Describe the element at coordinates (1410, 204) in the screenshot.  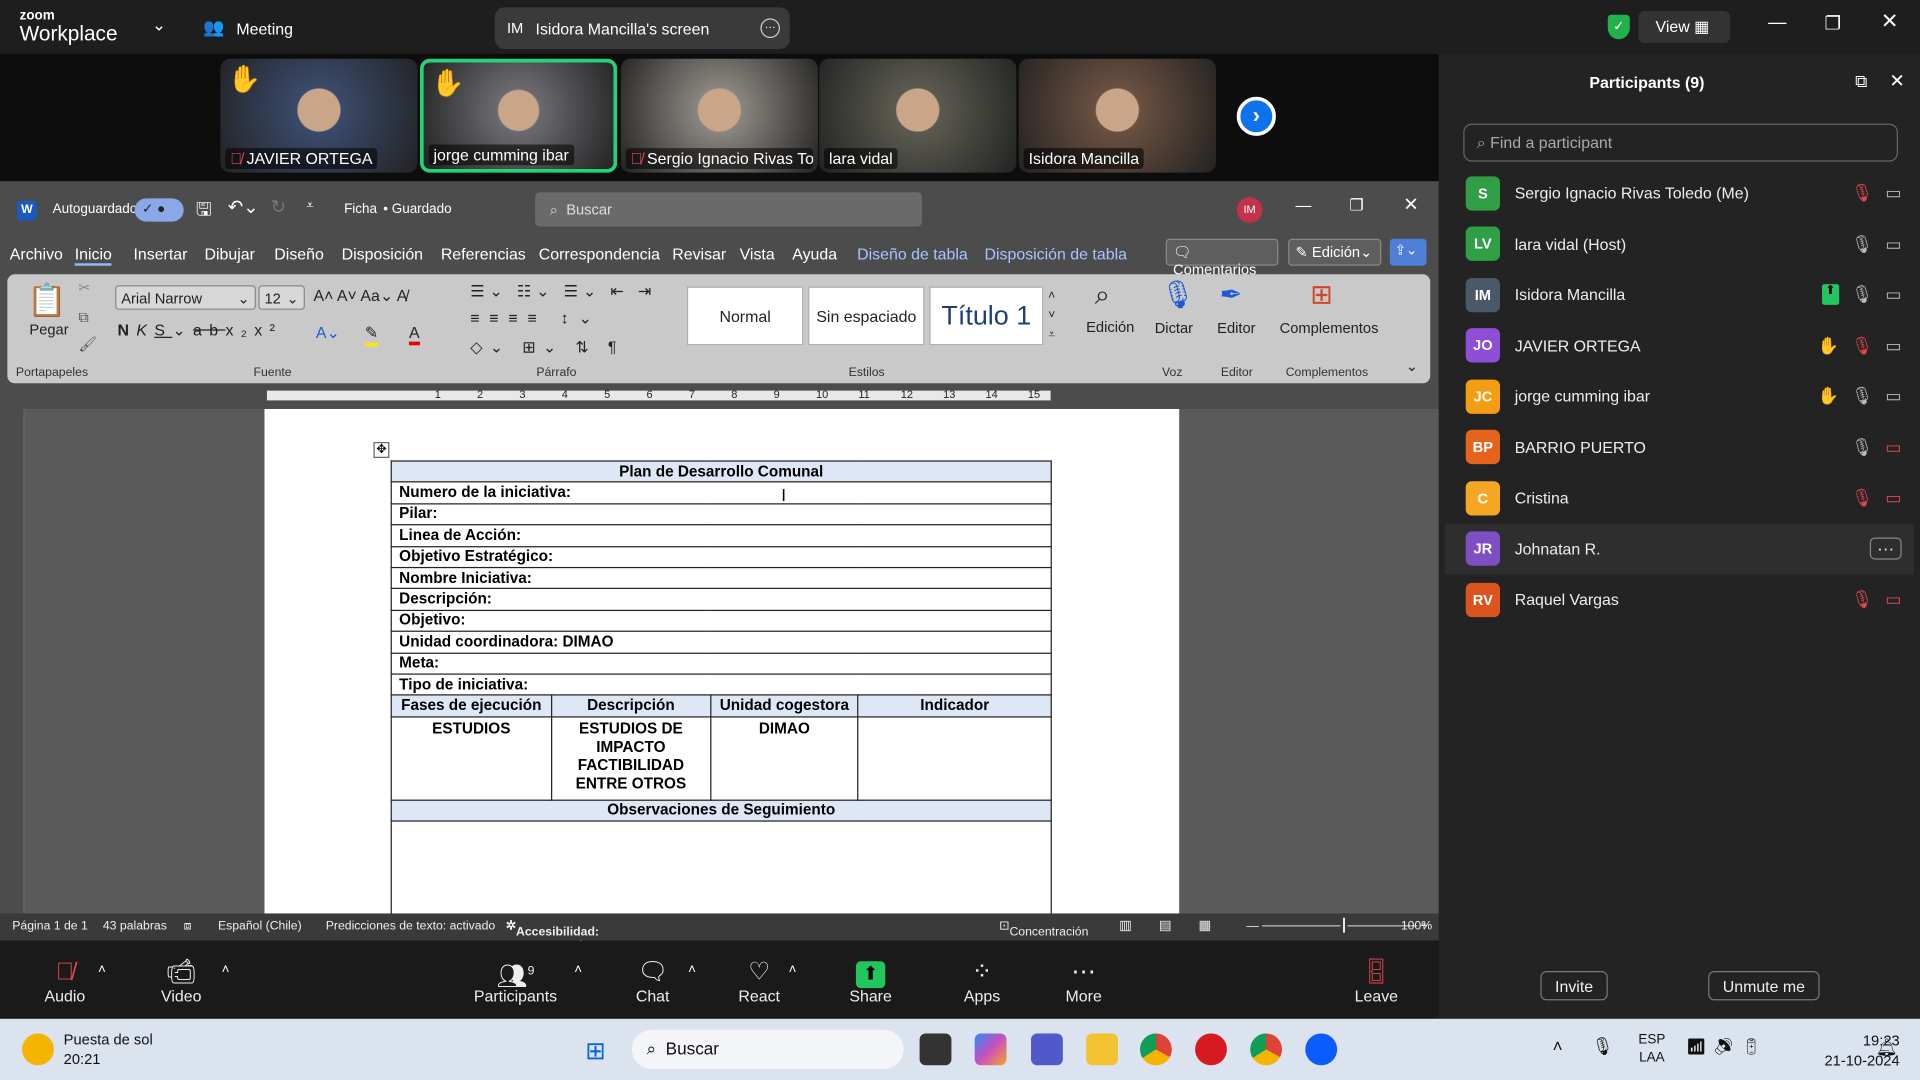
I see `word-close-icon: ✕` at that location.